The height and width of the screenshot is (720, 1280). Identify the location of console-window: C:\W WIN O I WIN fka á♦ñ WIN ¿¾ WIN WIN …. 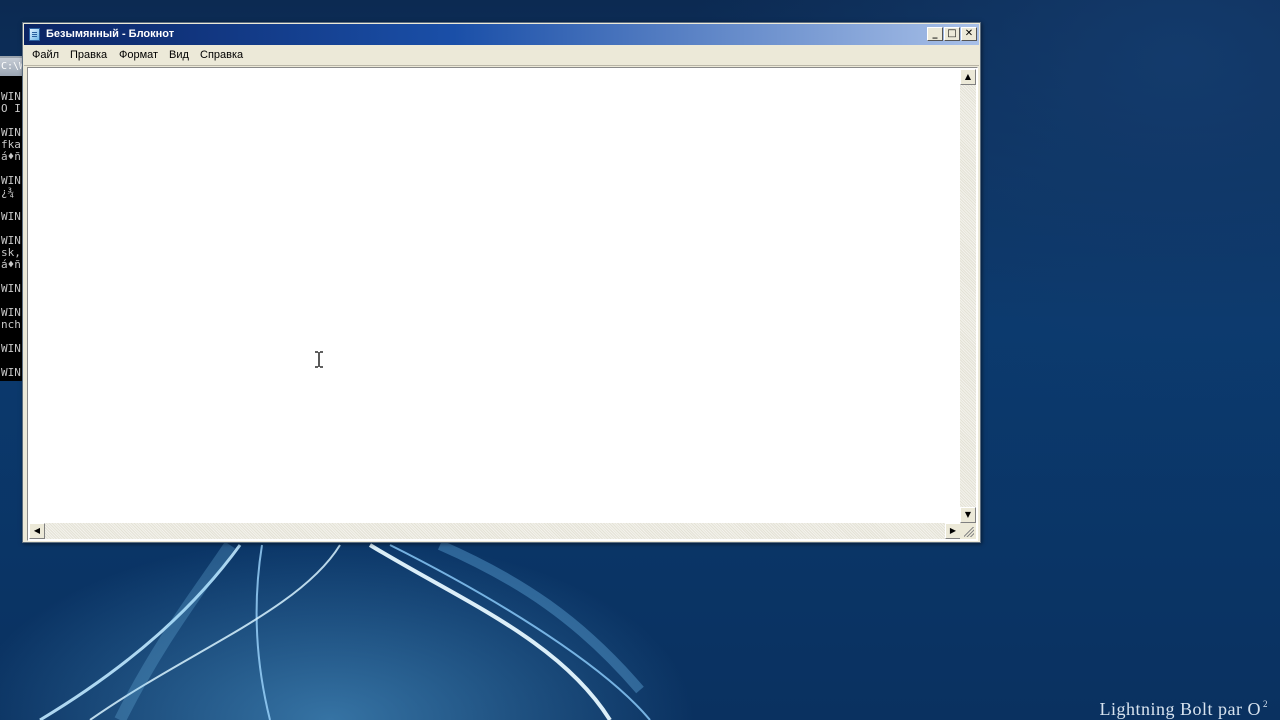
(12, 218).